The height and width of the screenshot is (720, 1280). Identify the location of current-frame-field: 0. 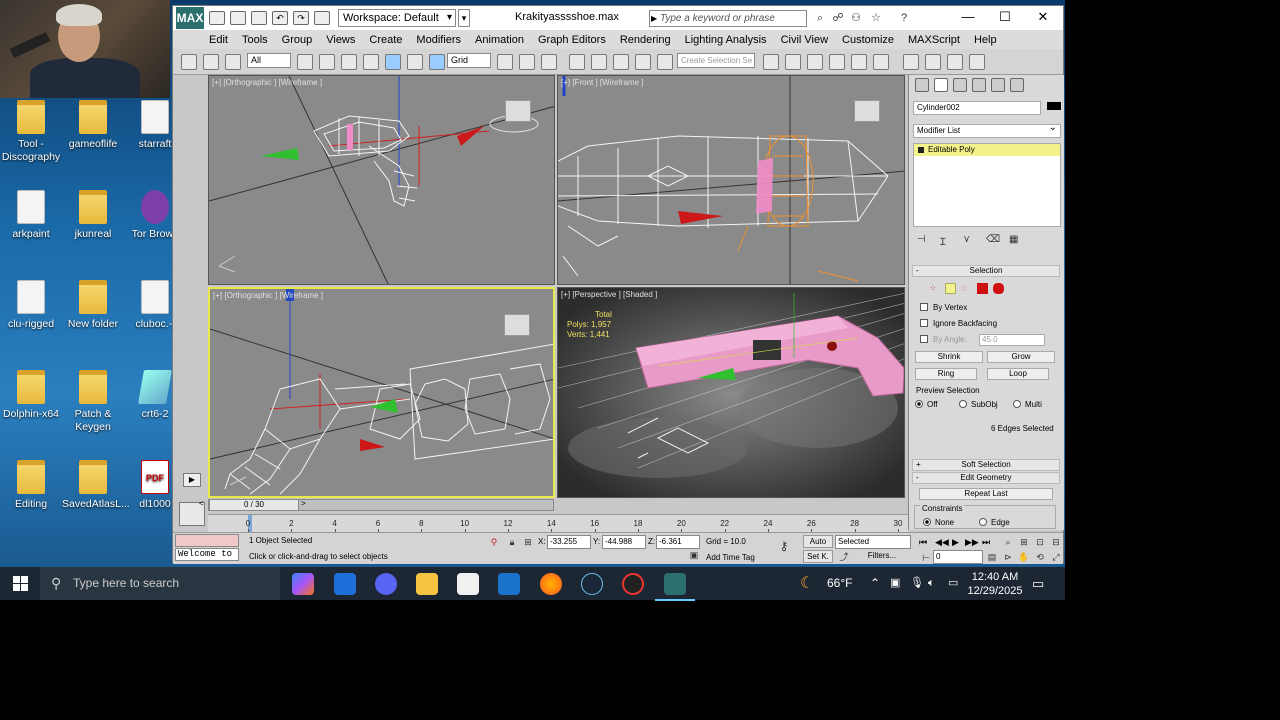
(958, 557).